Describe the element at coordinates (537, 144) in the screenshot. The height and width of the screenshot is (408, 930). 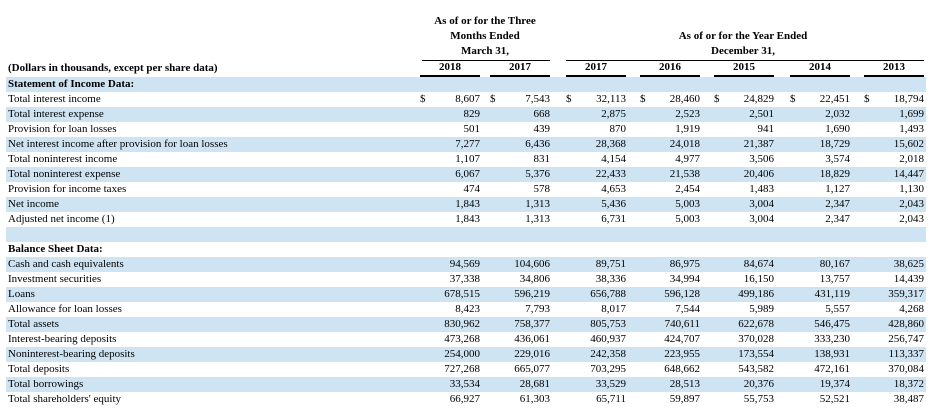
I see `cell-value: 6,436` at that location.